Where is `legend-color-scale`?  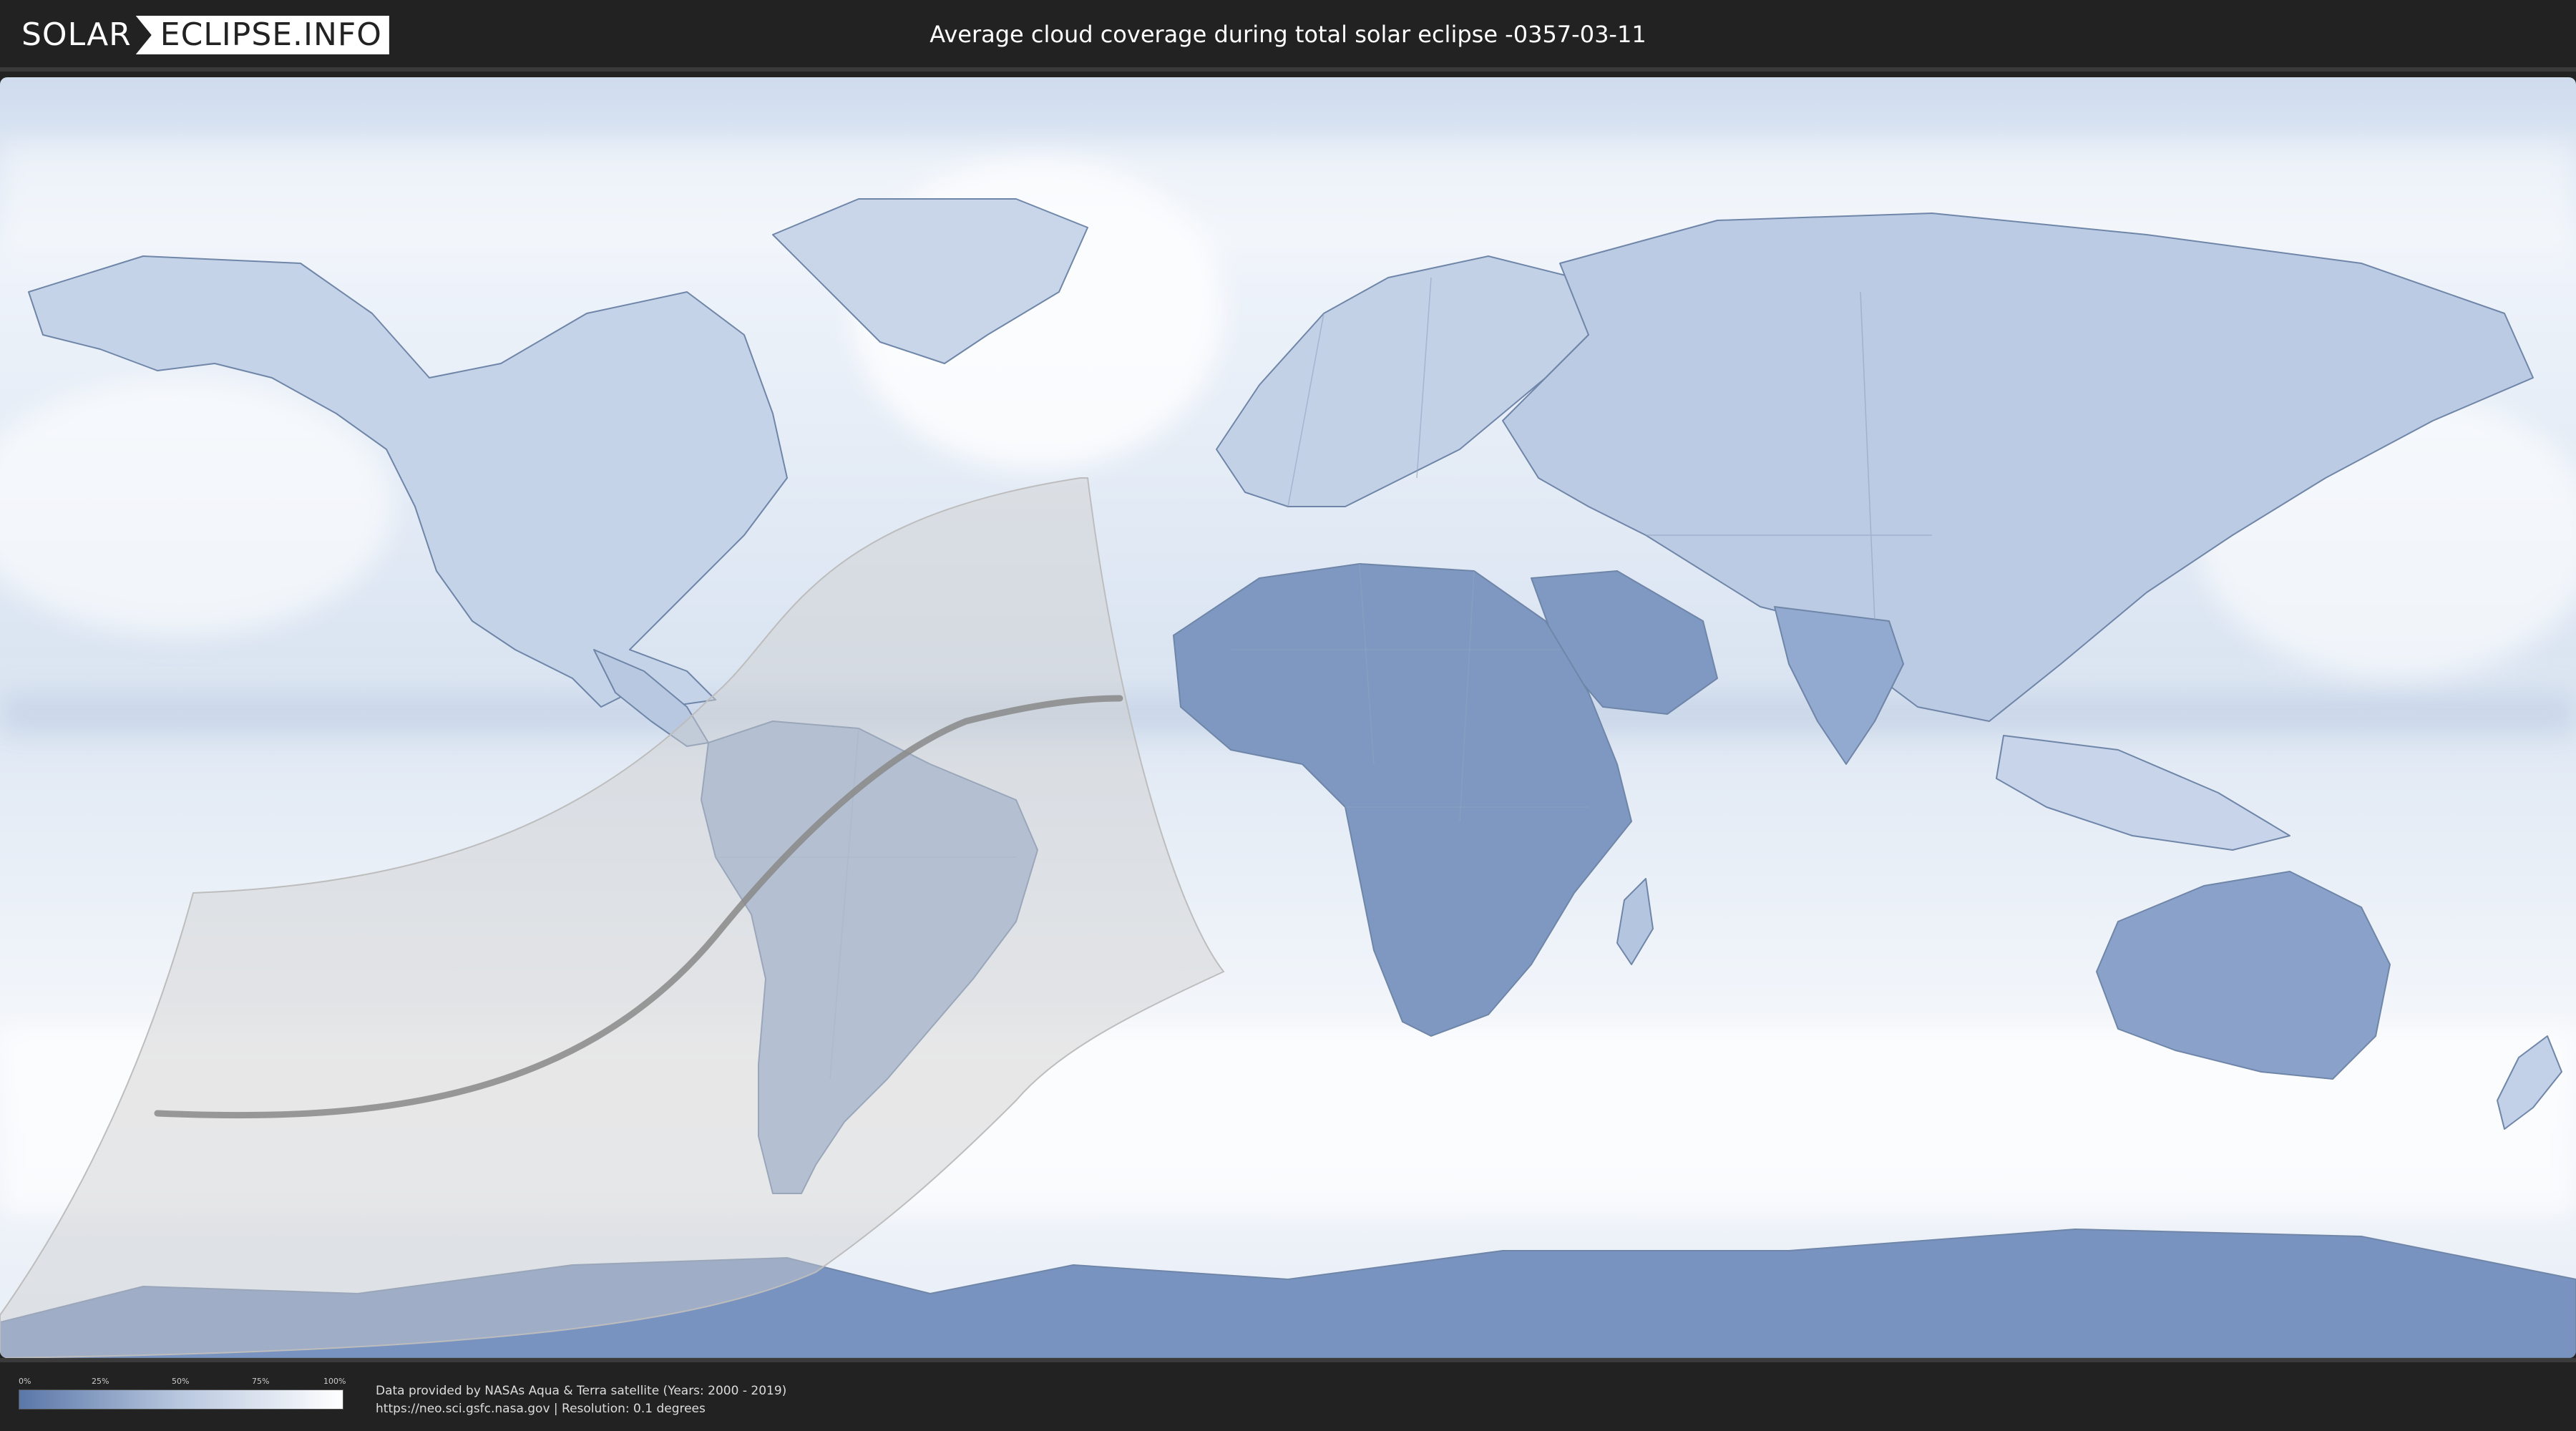 legend-color-scale is located at coordinates (181, 1400).